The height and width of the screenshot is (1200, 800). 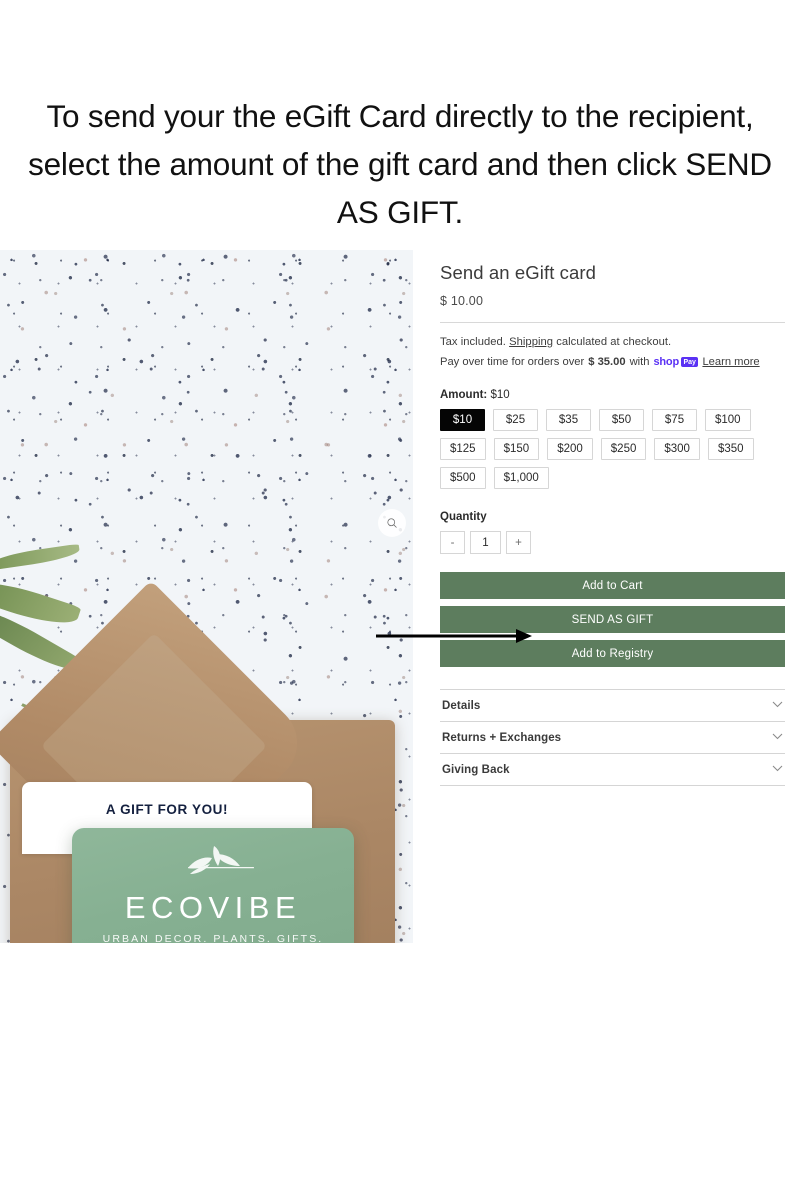 I want to click on quantity-label: Quantity, so click(x=463, y=517).